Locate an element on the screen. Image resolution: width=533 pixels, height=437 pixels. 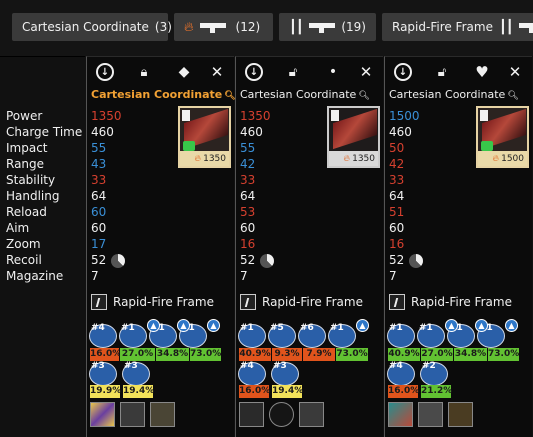
recoil-direction-icon is located at coordinates (416, 260).